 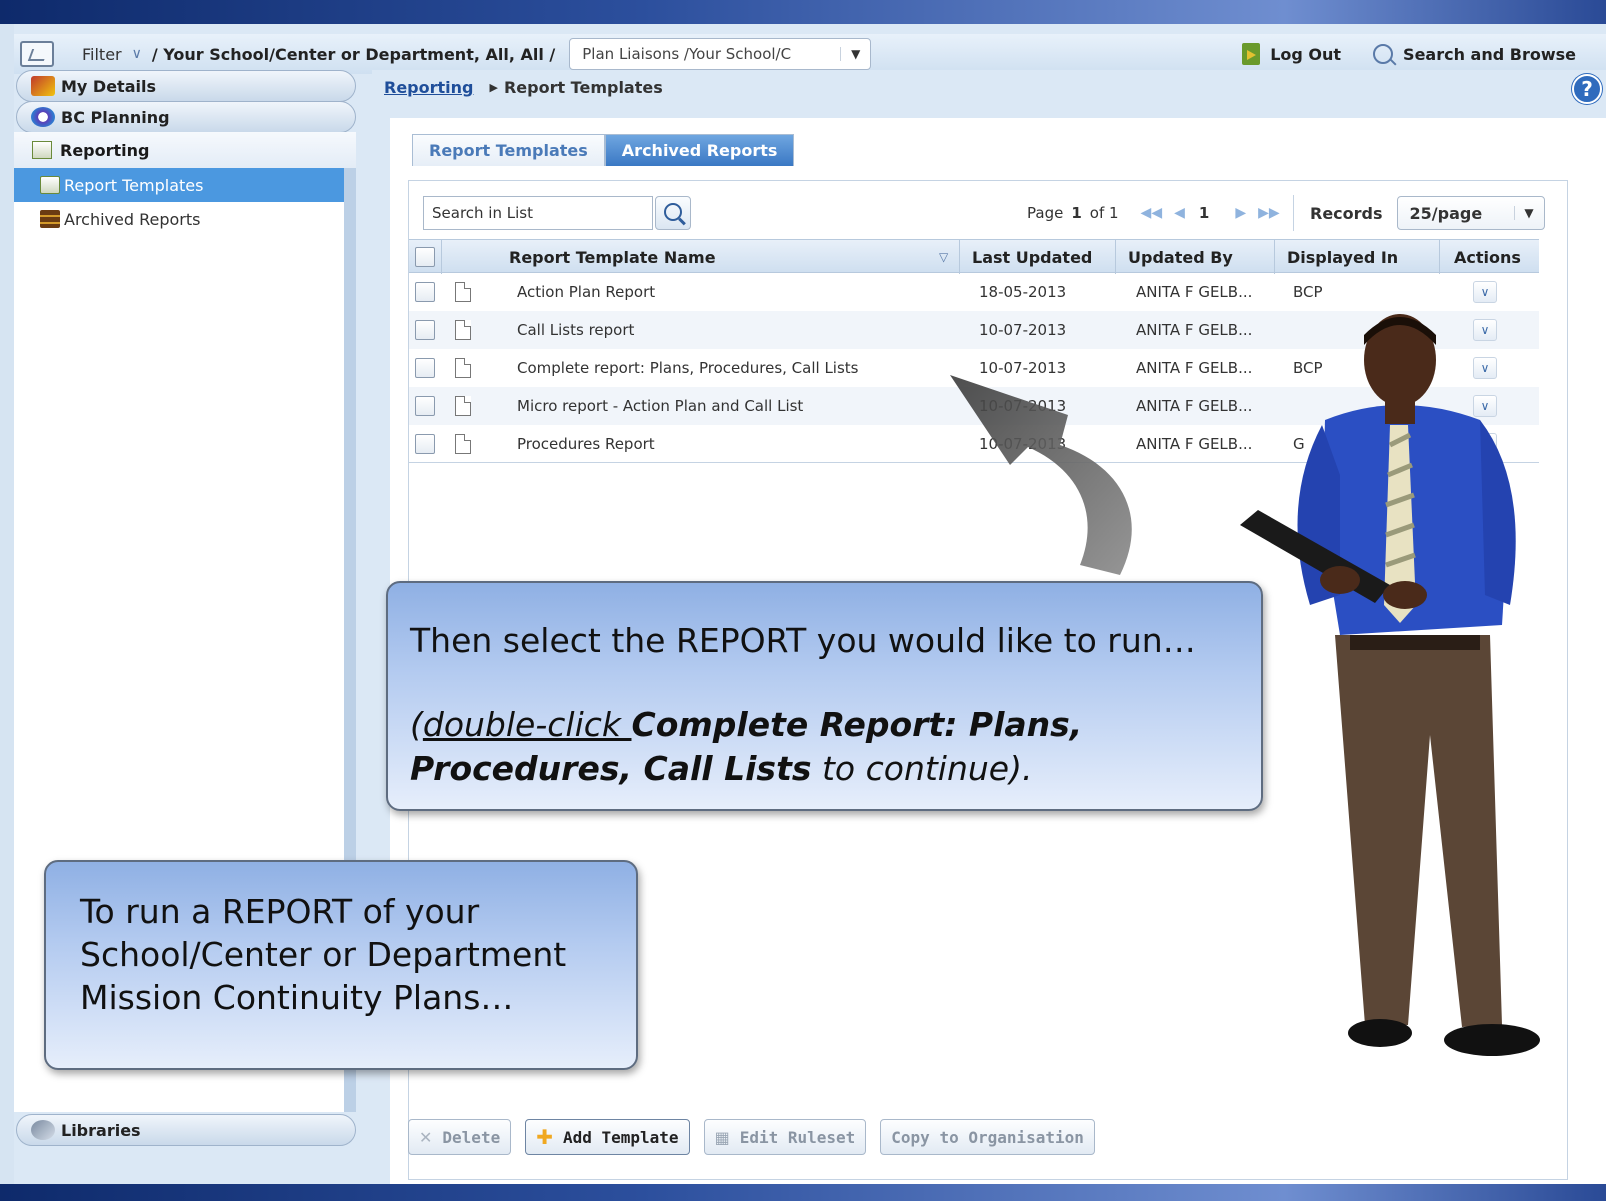 What do you see at coordinates (586, 292) in the screenshot?
I see `row-name: Action Plan Report` at bounding box center [586, 292].